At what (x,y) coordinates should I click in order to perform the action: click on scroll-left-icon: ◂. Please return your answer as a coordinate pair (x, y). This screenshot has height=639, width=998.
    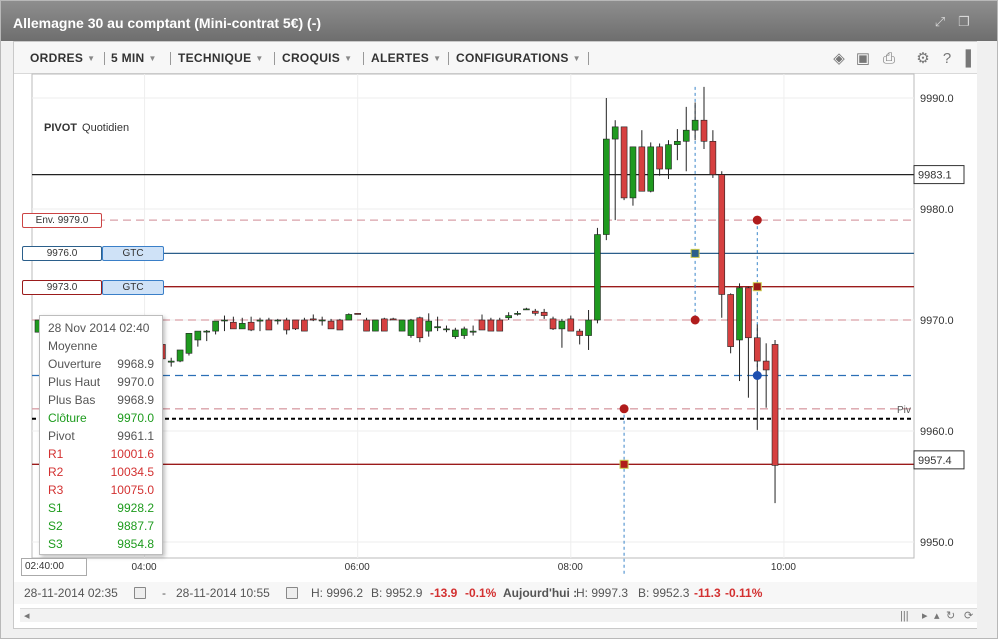
    Looking at the image, I should click on (27, 616).